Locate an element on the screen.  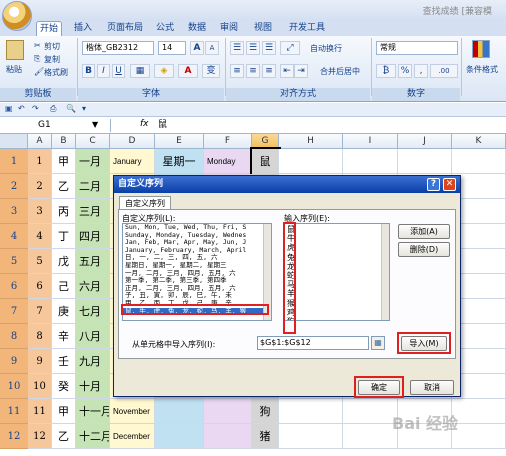
cell-d: December is located at coordinates (132, 436).